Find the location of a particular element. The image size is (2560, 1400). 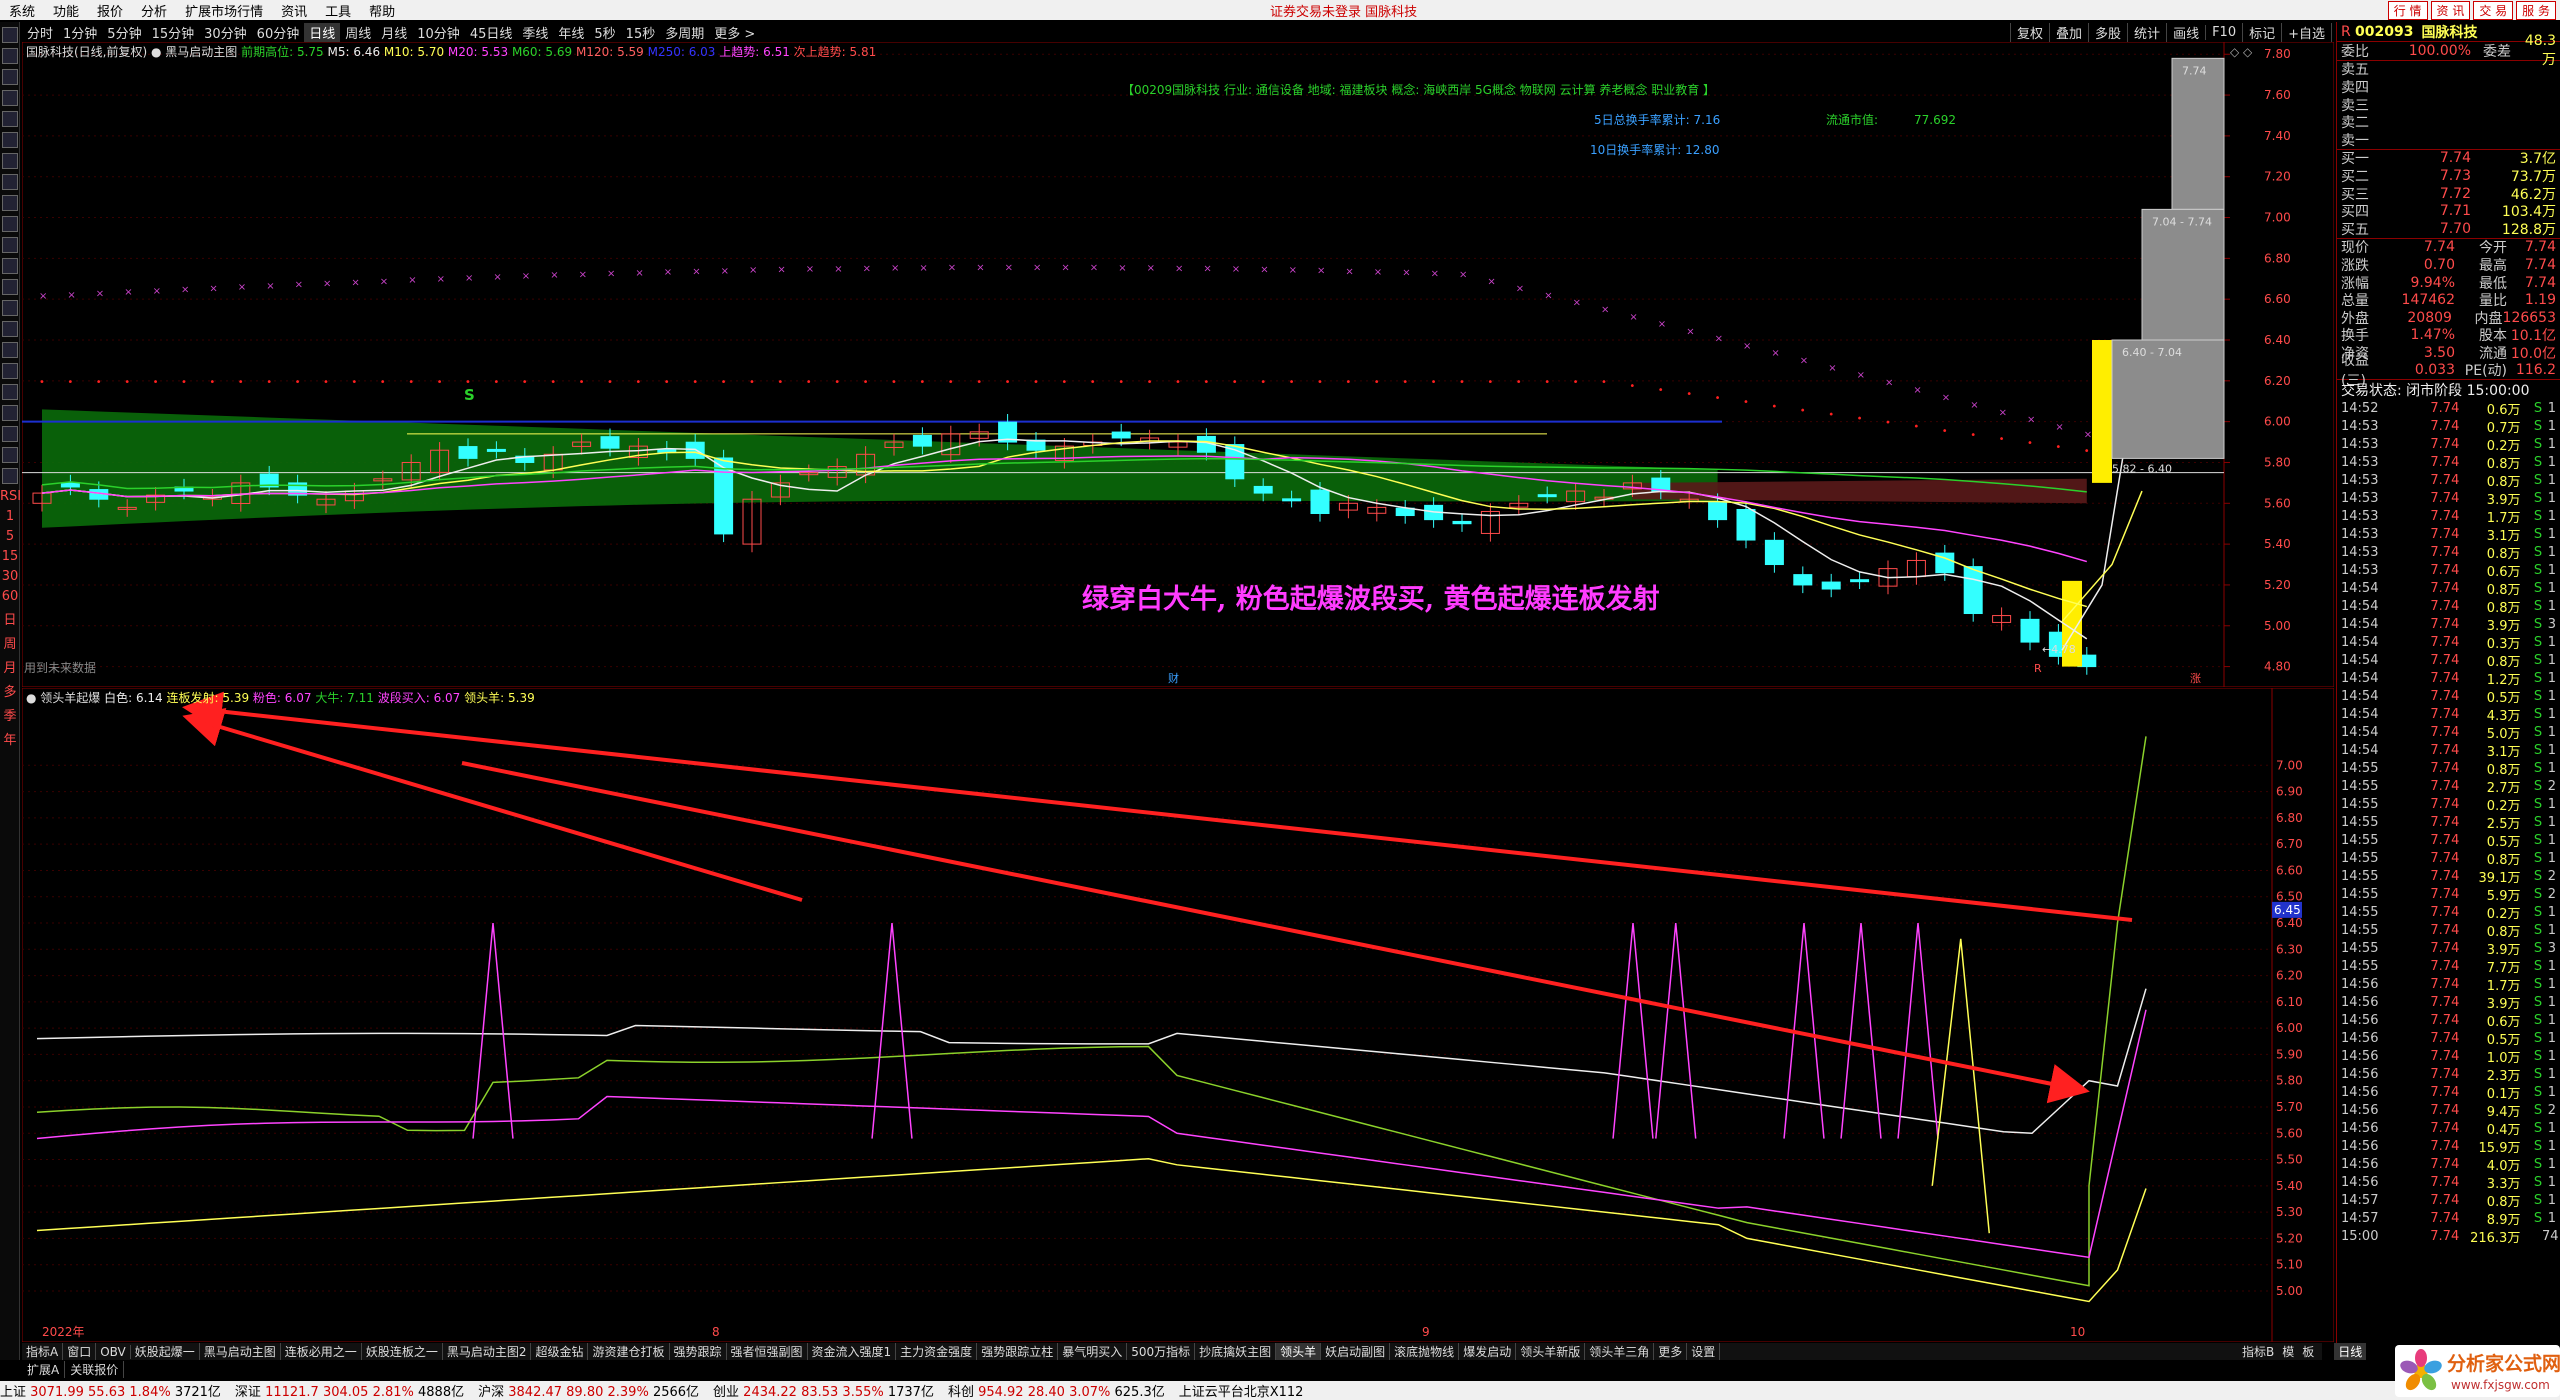

period-0: 分时 is located at coordinates (40, 32).